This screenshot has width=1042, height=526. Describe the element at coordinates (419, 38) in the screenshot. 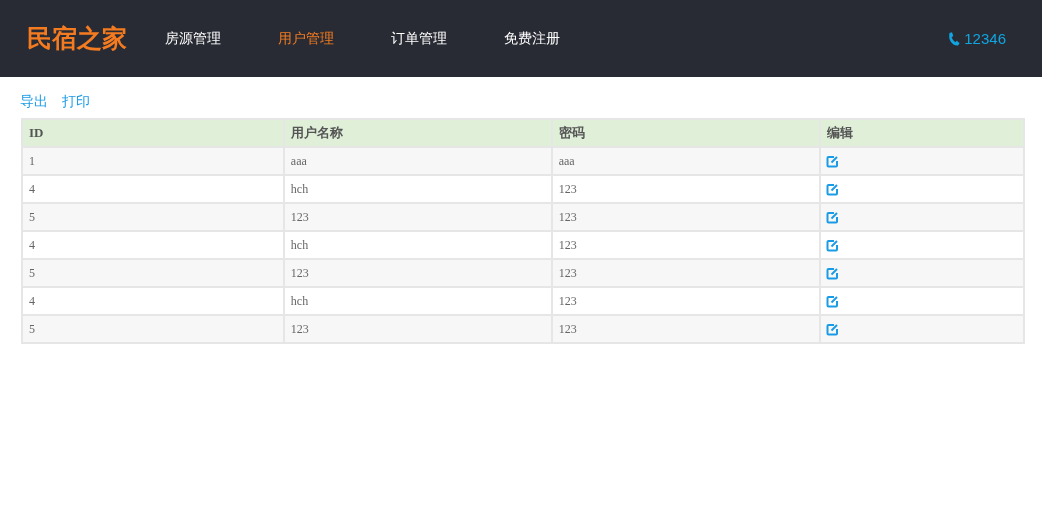

I see `nav-link: 订单管理` at that location.